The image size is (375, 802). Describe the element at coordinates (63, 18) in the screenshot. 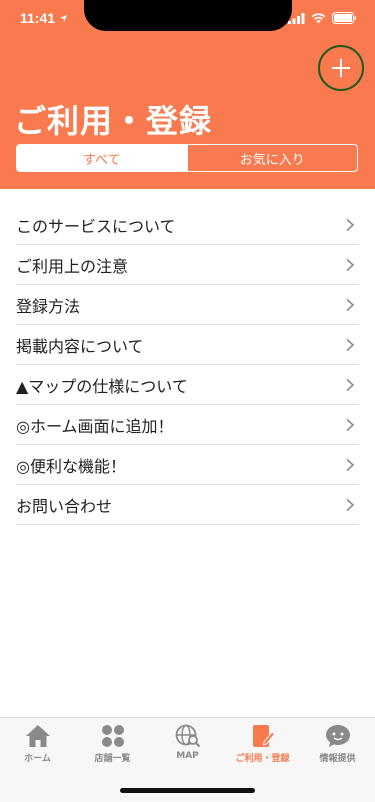

I see `location-arrow-icon` at that location.